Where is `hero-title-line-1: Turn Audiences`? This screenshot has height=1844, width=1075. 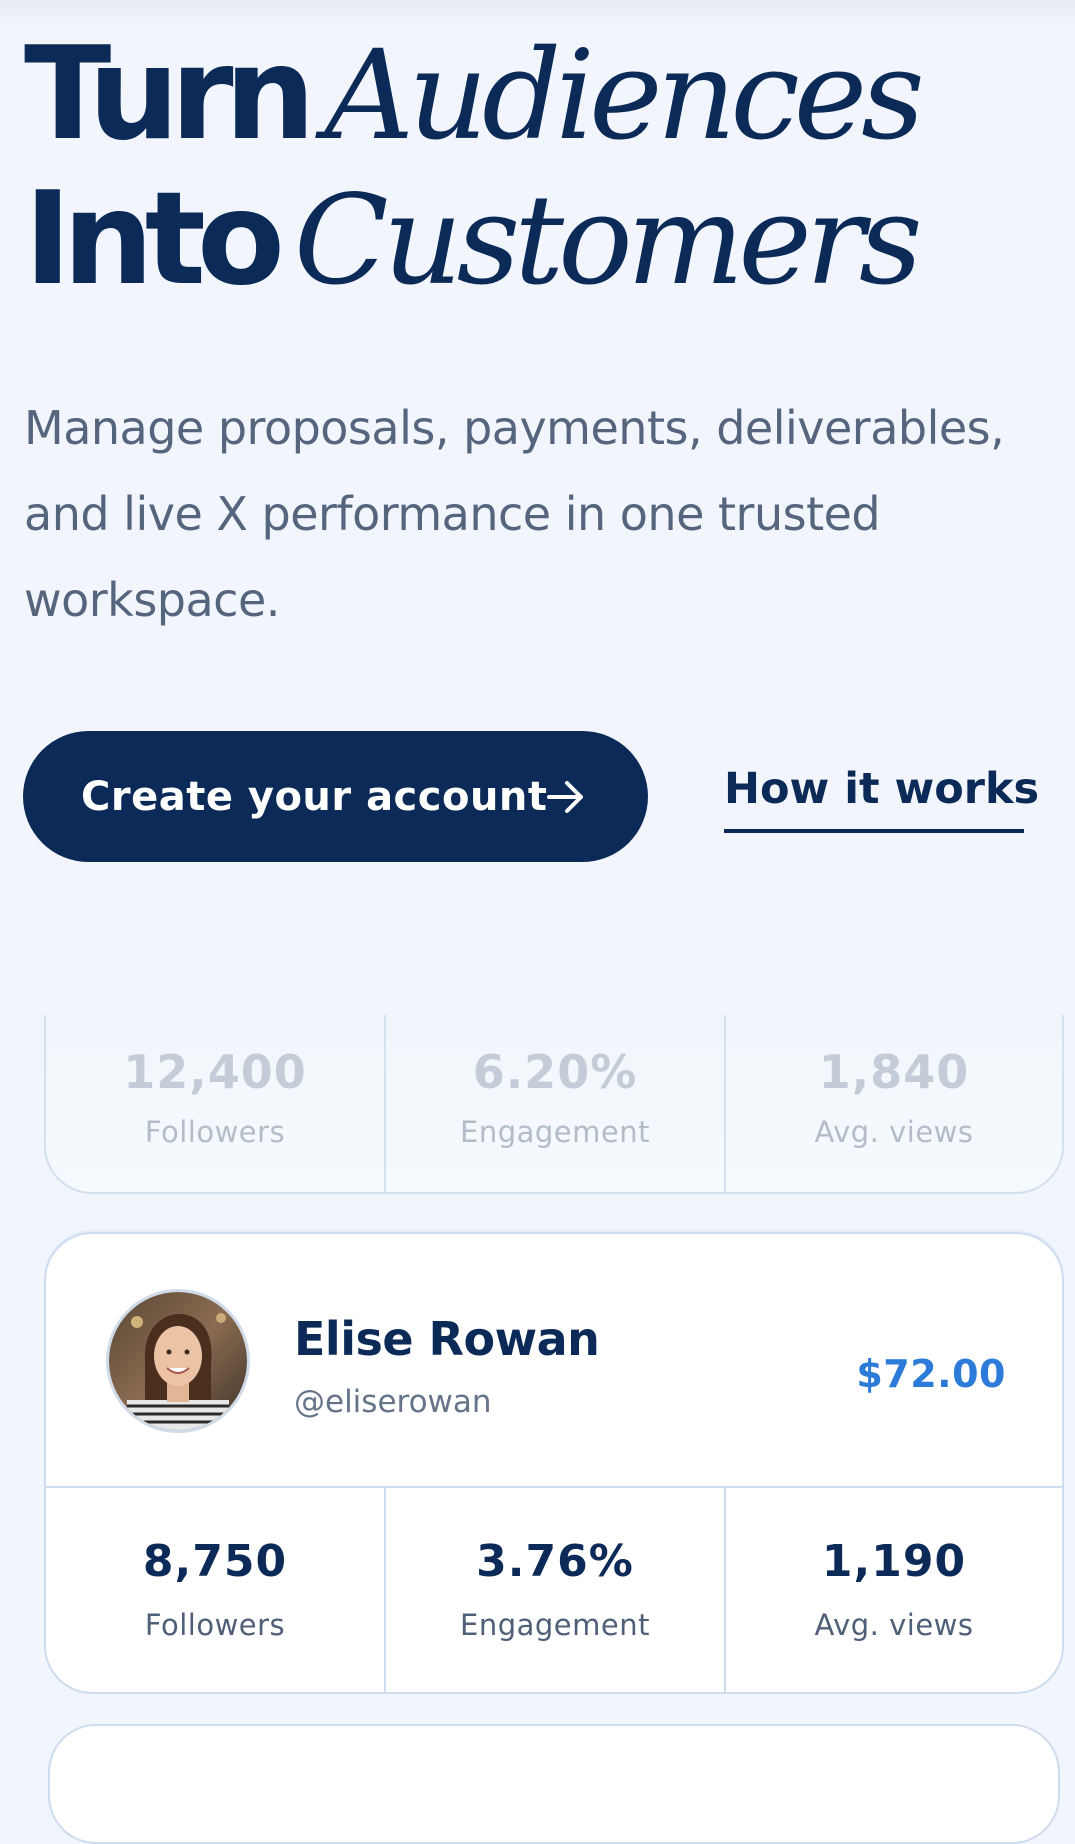 hero-title-line-1: Turn Audiences is located at coordinates (544, 94).